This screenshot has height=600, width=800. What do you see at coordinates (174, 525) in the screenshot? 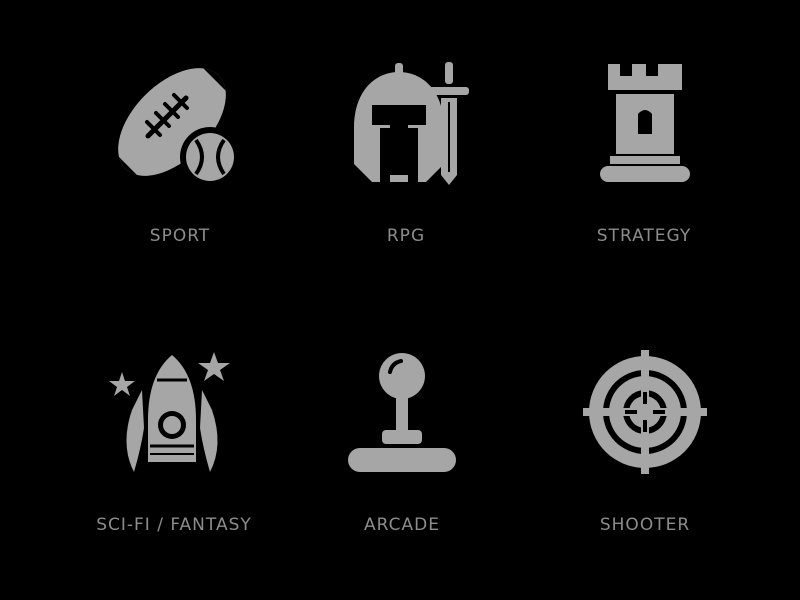
I see `genre-label-sci-fi-fantasy: SCI-FI / FANTASY` at bounding box center [174, 525].